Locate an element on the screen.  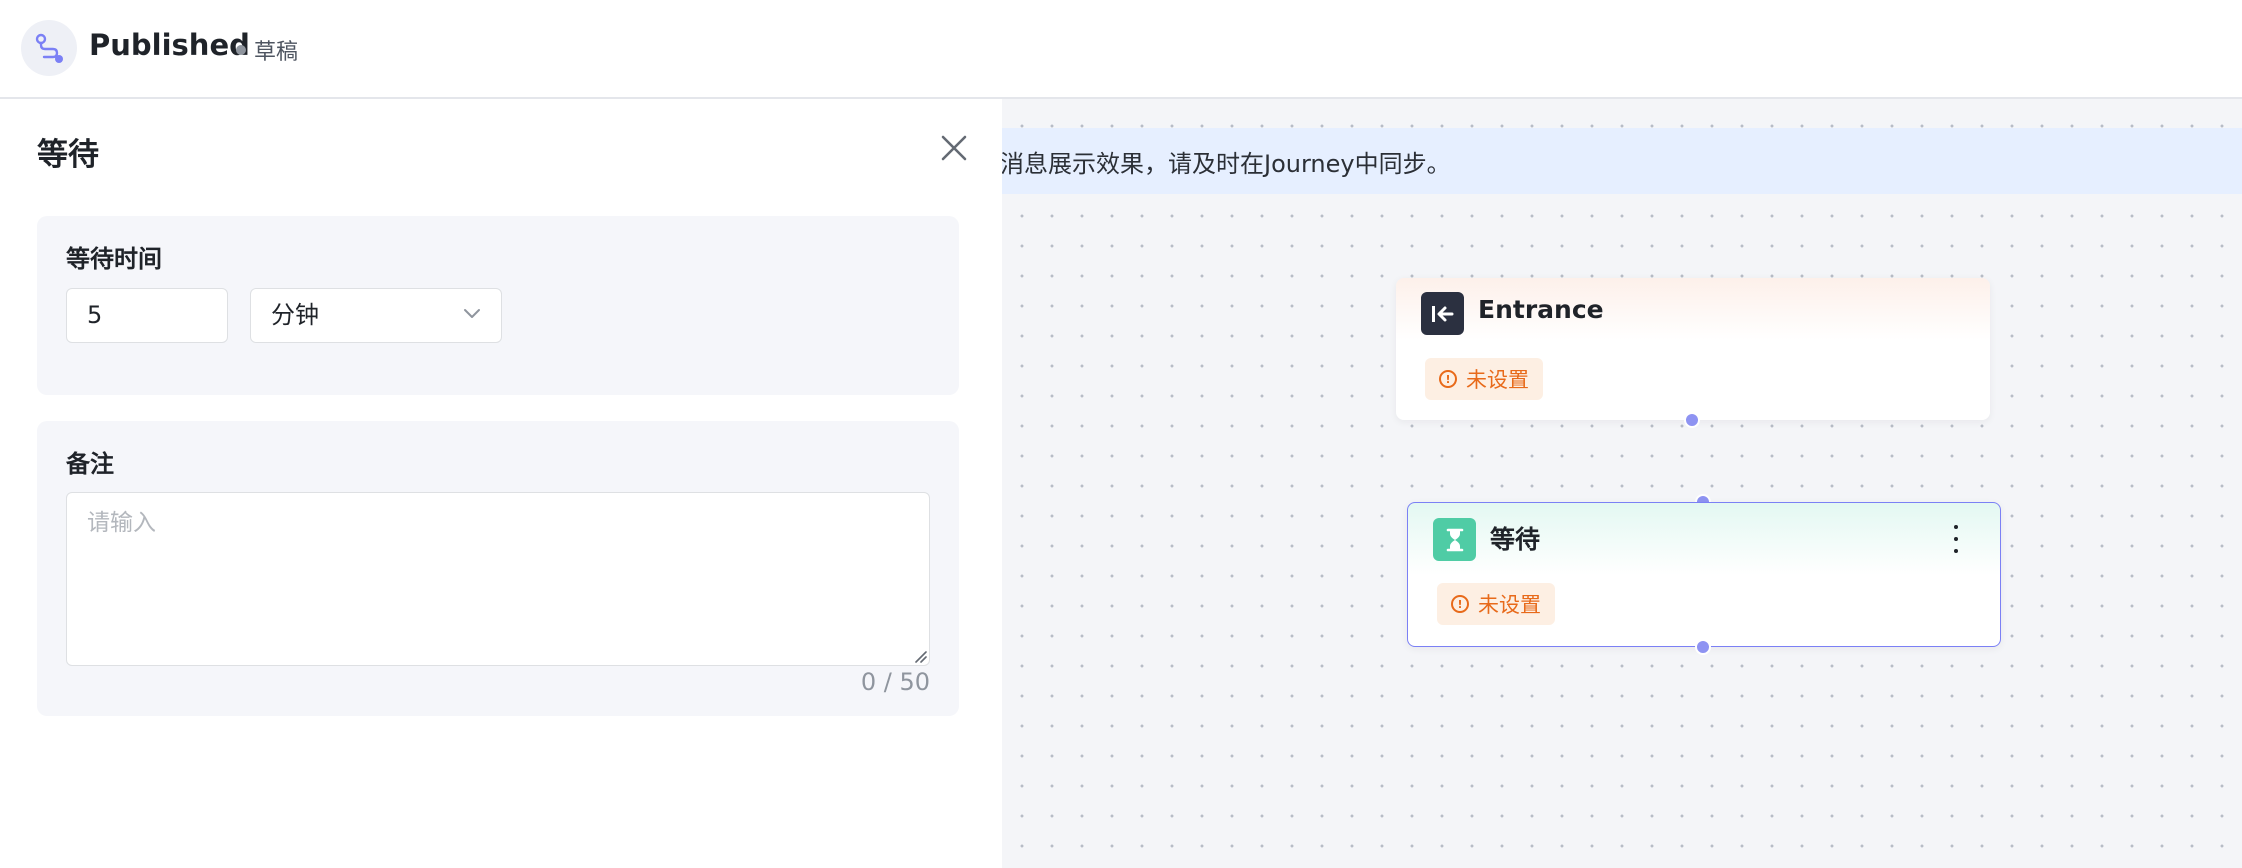
entrance-node-status-tag: ! 未设置 is located at coordinates (1484, 379).